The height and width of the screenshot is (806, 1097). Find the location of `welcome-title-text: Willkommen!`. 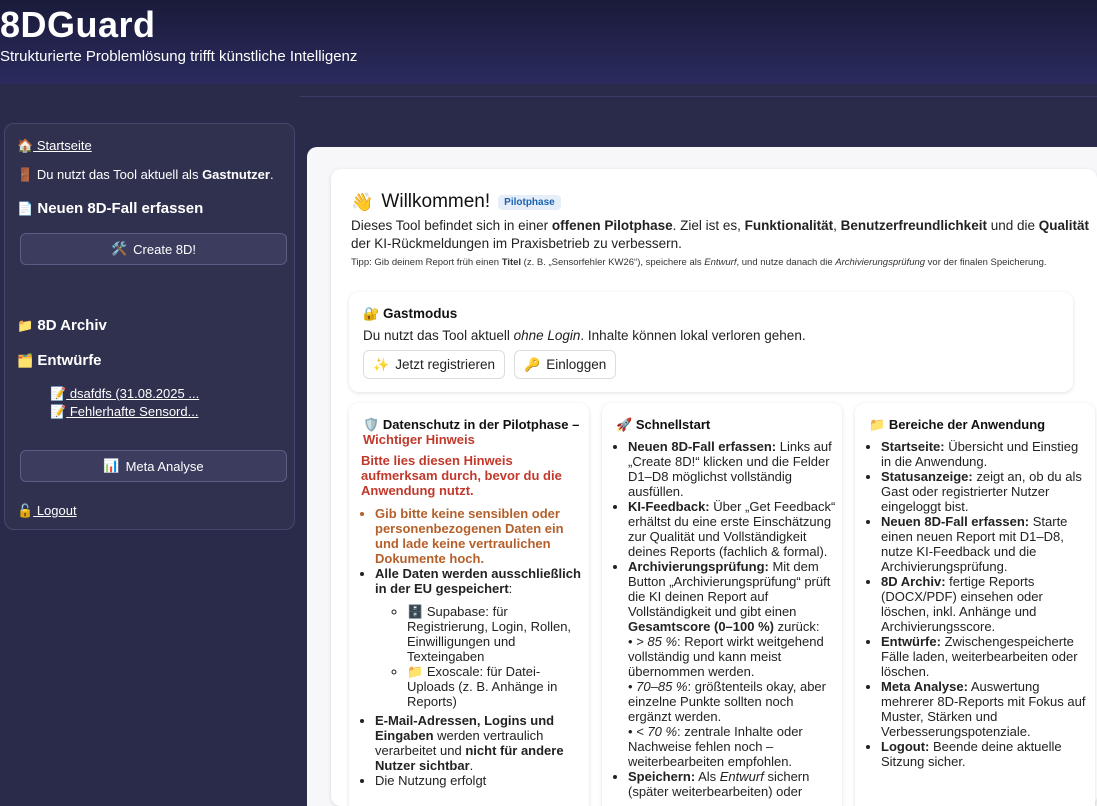

welcome-title-text: Willkommen! is located at coordinates (436, 201).